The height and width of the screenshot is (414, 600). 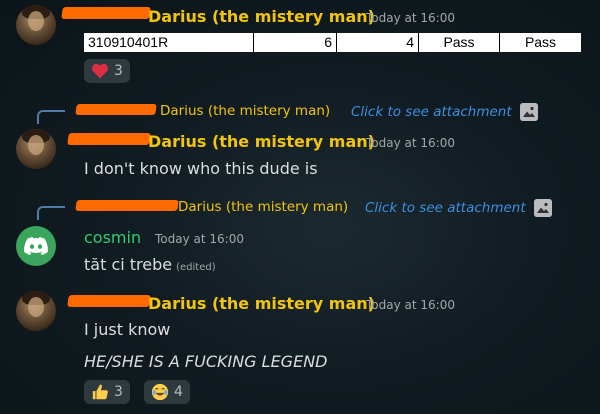 I want to click on reaction-heart: 3, so click(x=107, y=71).